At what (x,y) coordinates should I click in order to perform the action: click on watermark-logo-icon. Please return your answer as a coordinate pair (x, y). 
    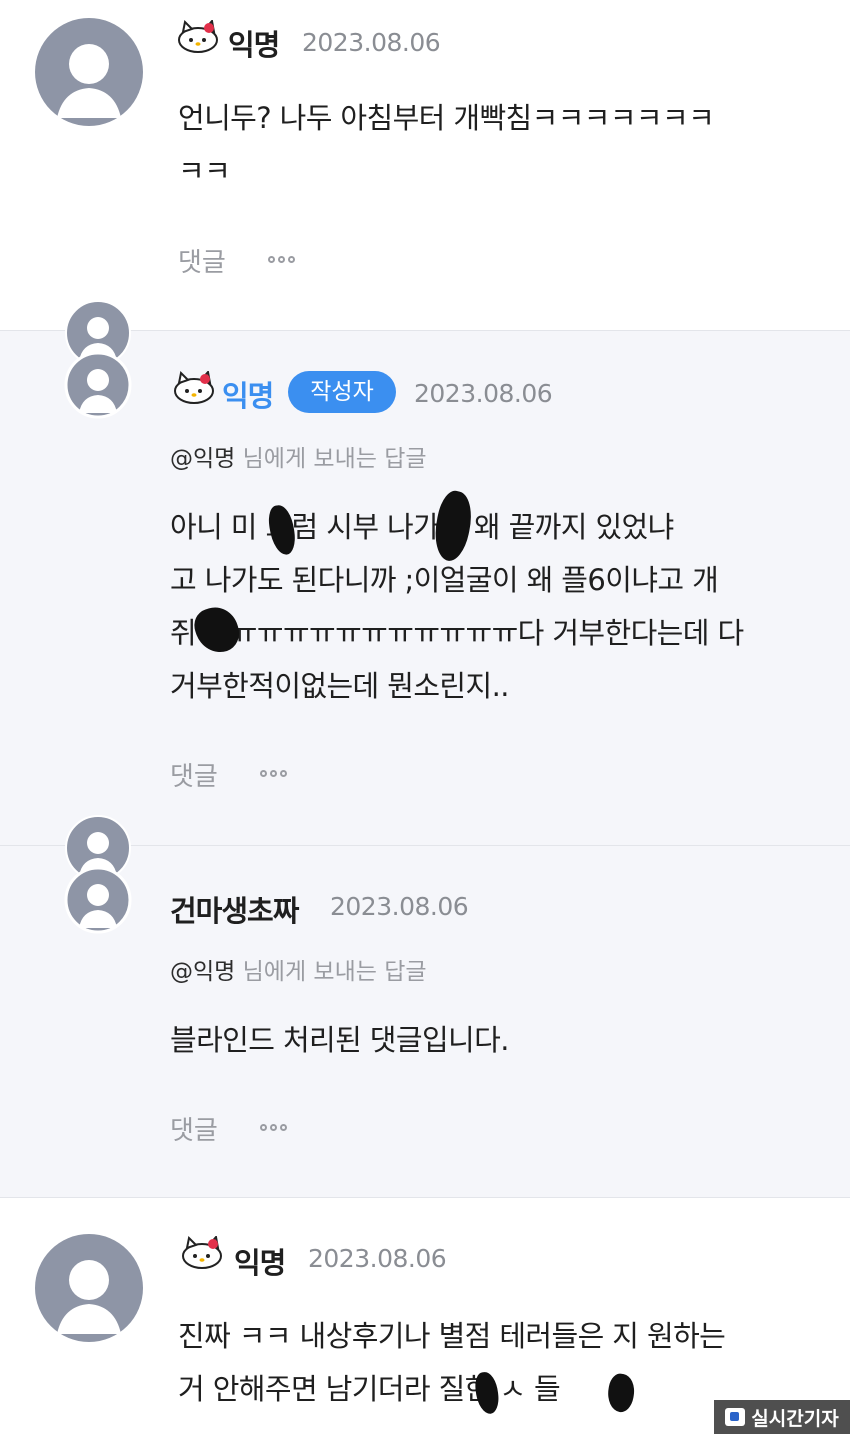
    Looking at the image, I should click on (735, 1417).